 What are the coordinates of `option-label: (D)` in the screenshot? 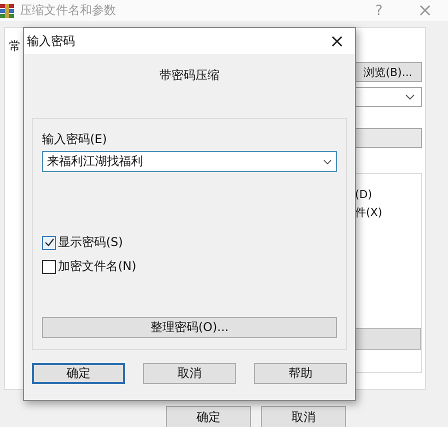 It's located at (364, 194).